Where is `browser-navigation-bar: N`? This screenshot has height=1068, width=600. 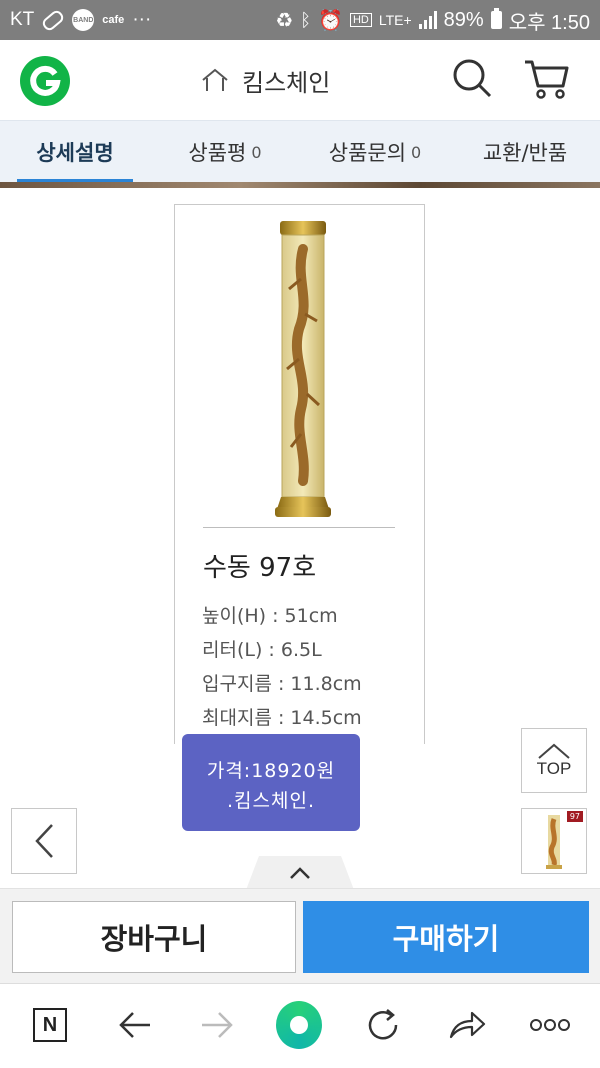
browser-navigation-bar: N is located at coordinates (300, 1025).